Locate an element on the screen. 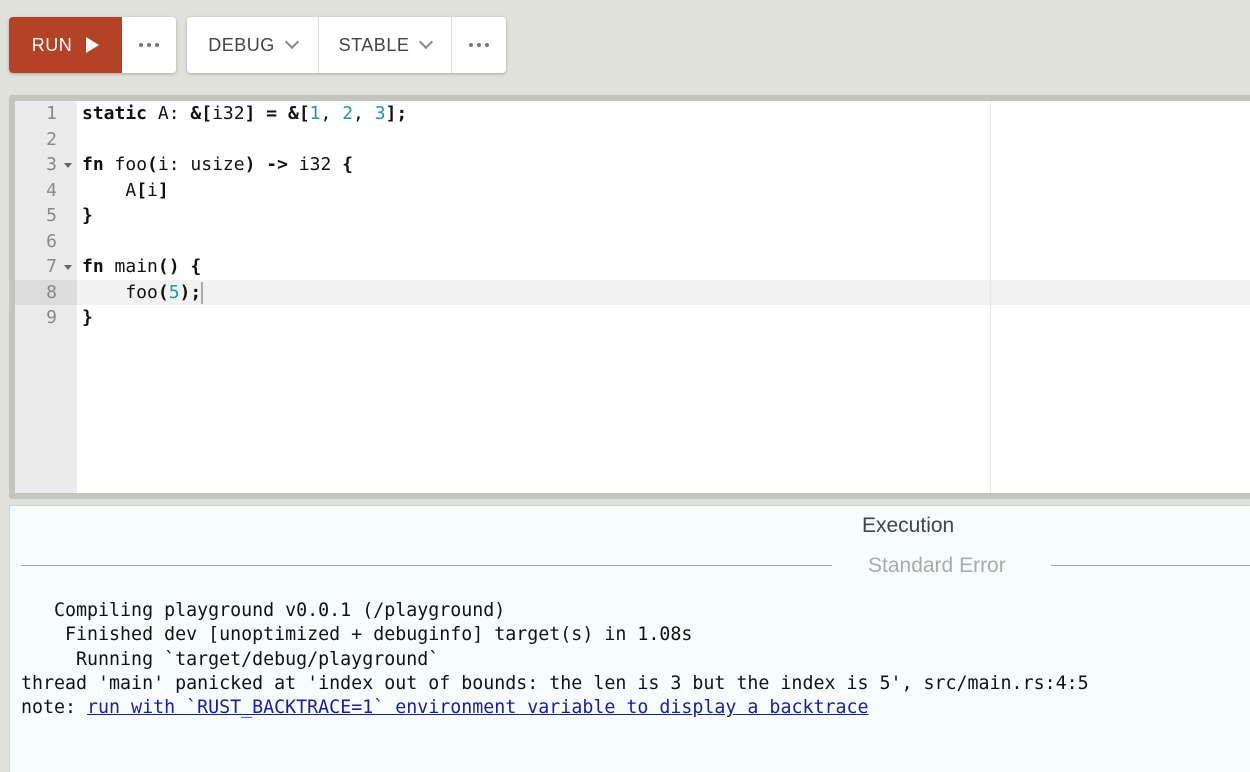 This screenshot has height=772, width=1250. line-number: 1 is located at coordinates (51, 113).